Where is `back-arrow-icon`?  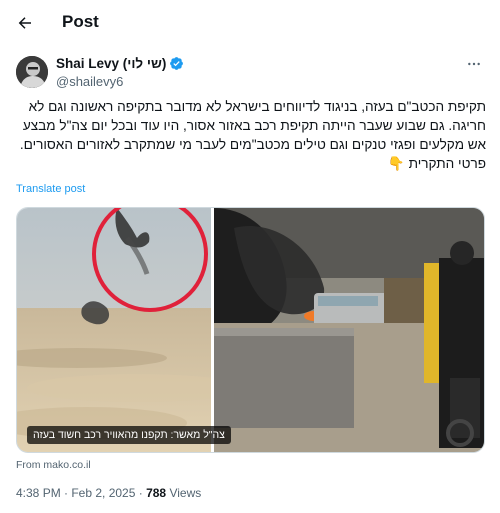 back-arrow-icon is located at coordinates (24, 23).